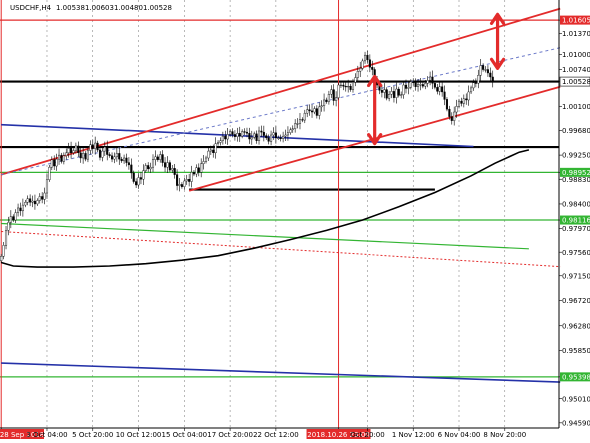 Image resolution: width=590 pixels, height=443 pixels. What do you see at coordinates (31, 8) in the screenshot?
I see `symbol-label: USDCHF,H4` at bounding box center [31, 8].